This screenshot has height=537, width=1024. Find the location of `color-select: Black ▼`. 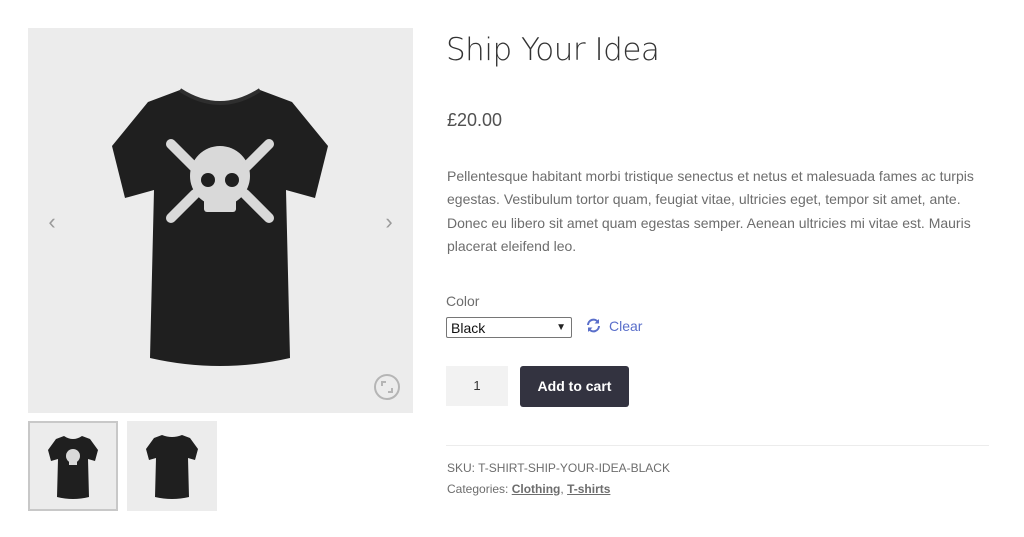

color-select: Black ▼ is located at coordinates (509, 327).